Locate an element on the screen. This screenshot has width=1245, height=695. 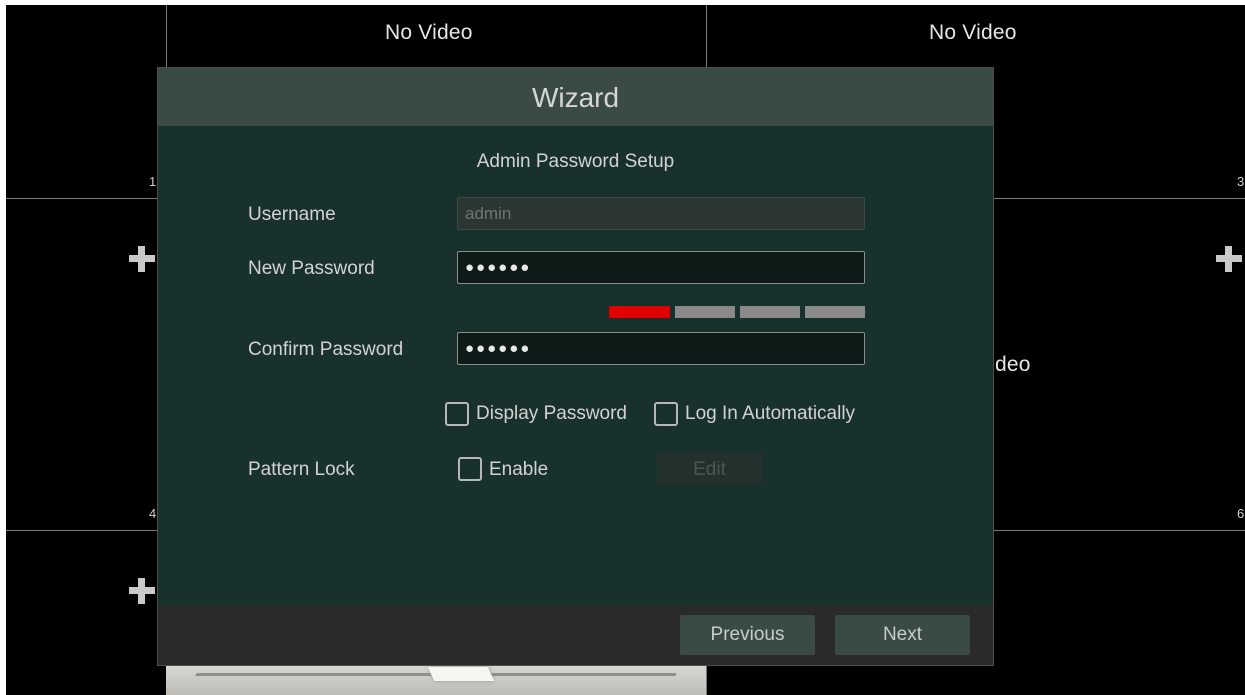
username-label: Username is located at coordinates (292, 214).